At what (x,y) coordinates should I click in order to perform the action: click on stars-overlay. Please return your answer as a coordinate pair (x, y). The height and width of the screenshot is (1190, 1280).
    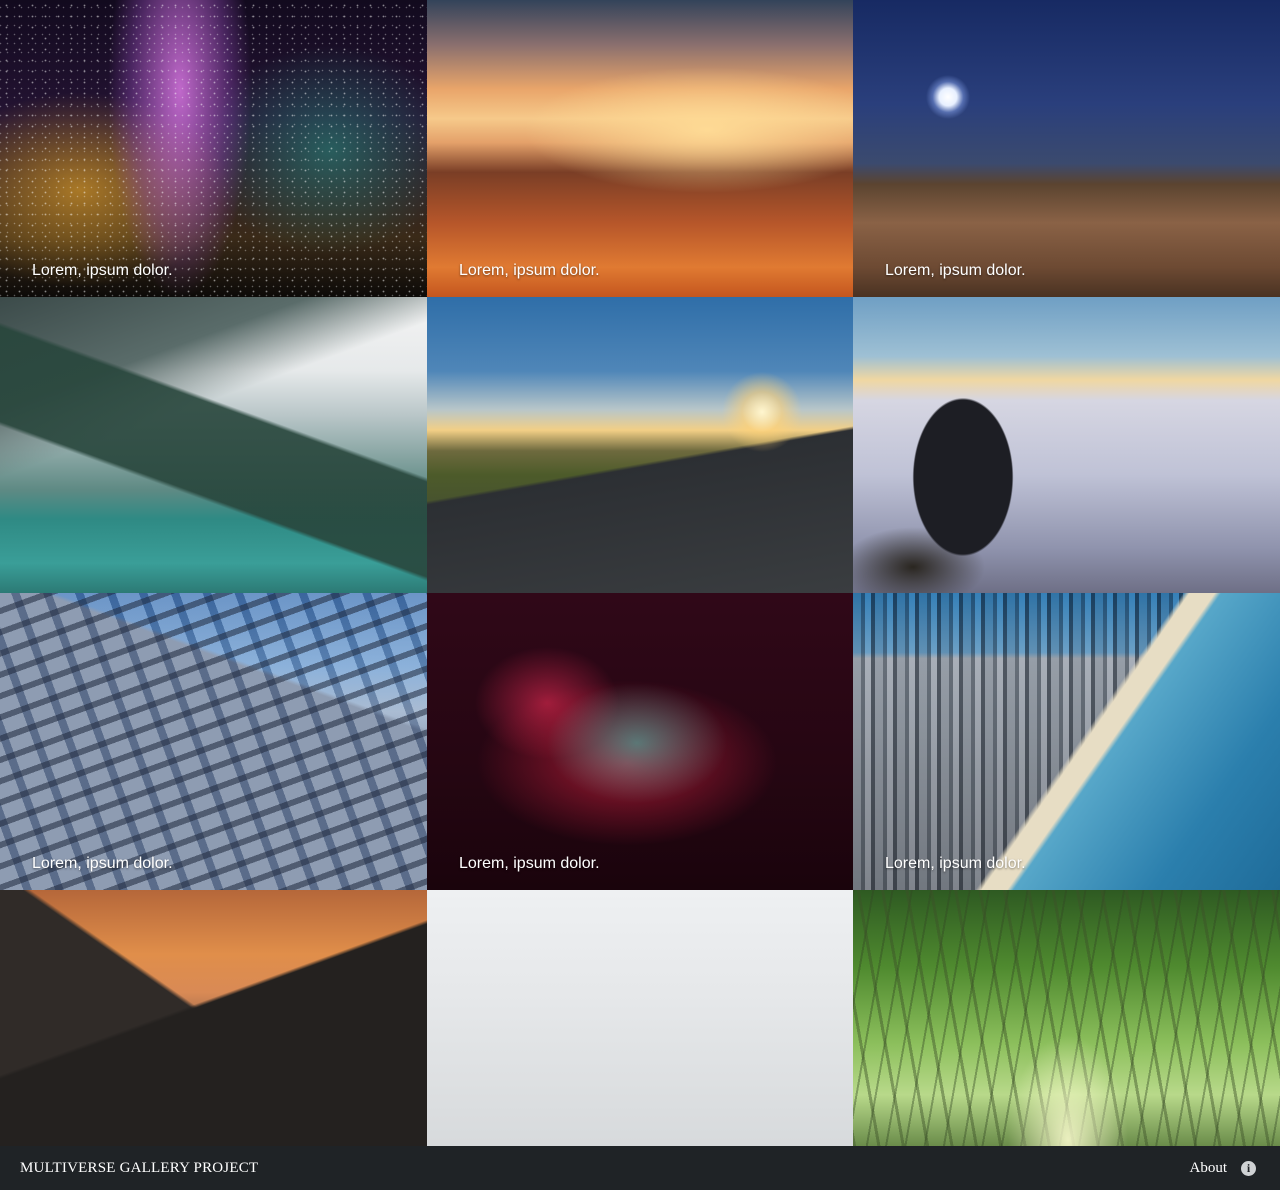
    Looking at the image, I should click on (213, 148).